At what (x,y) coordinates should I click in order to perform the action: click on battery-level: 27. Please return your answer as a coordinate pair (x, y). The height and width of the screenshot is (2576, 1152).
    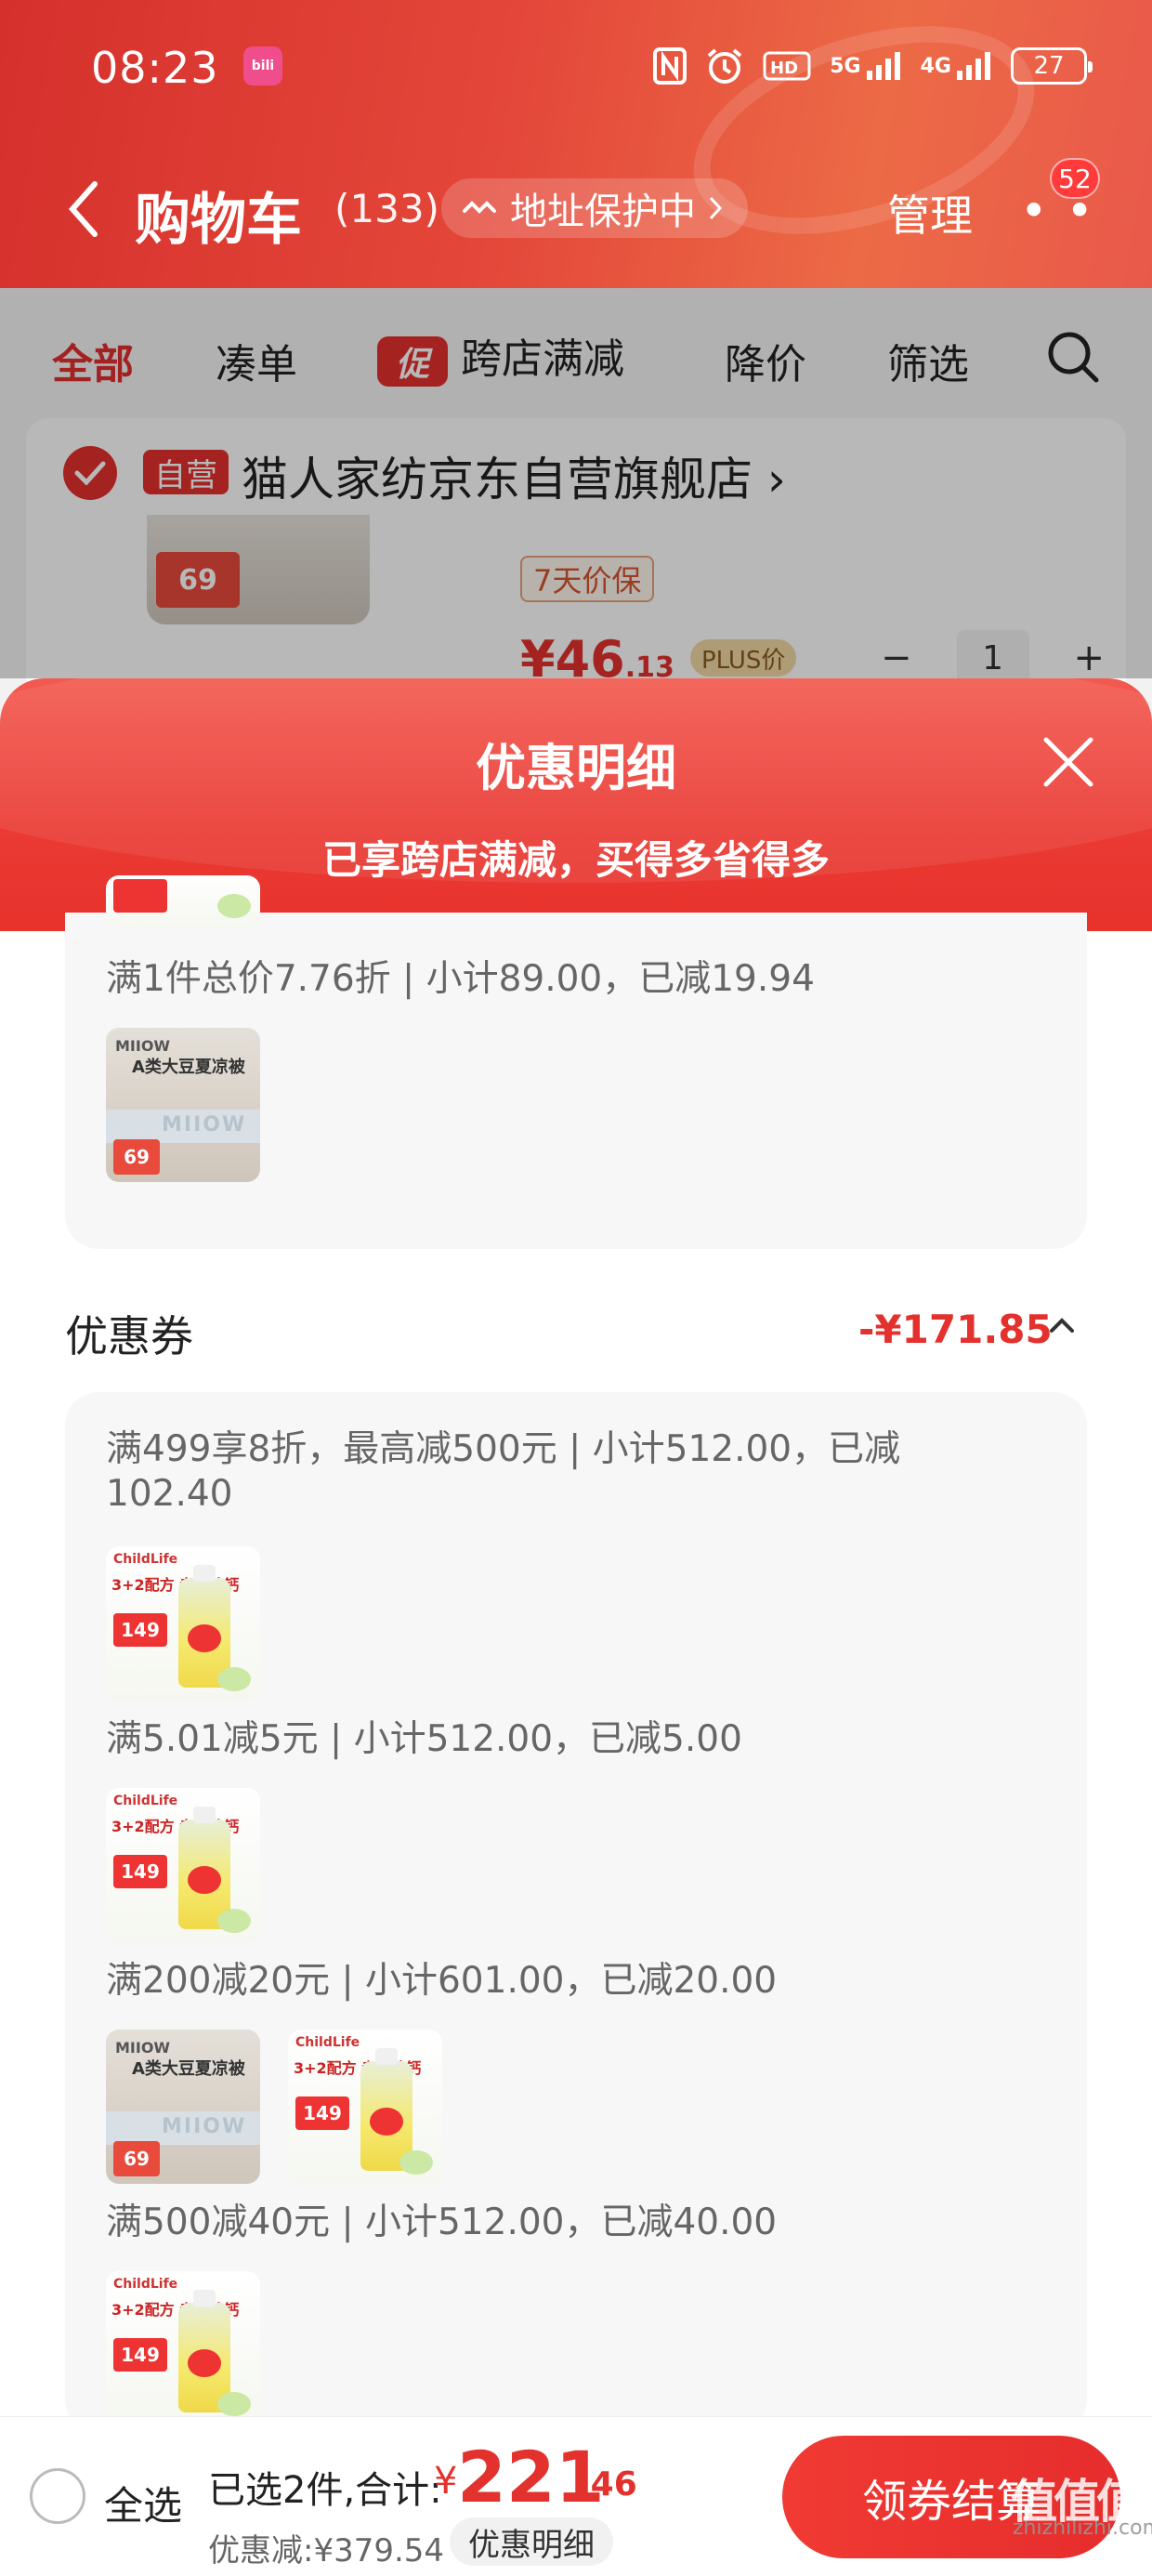
    Looking at the image, I should click on (1049, 66).